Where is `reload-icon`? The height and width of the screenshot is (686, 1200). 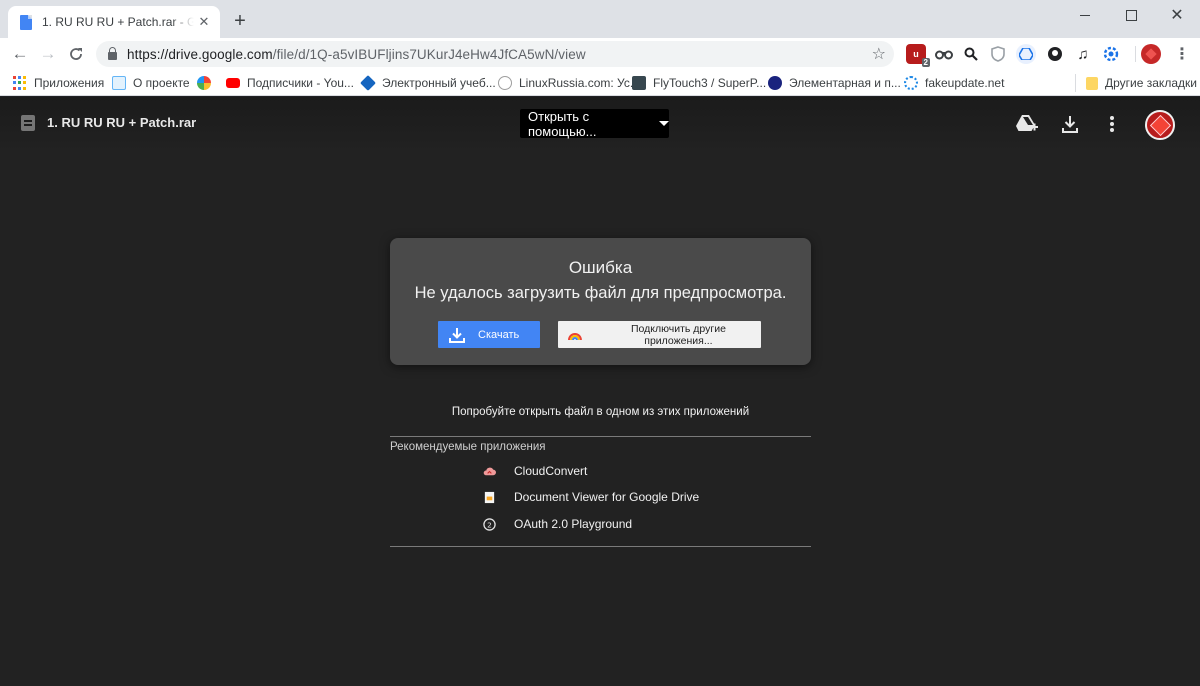
reload-icon is located at coordinates (76, 54).